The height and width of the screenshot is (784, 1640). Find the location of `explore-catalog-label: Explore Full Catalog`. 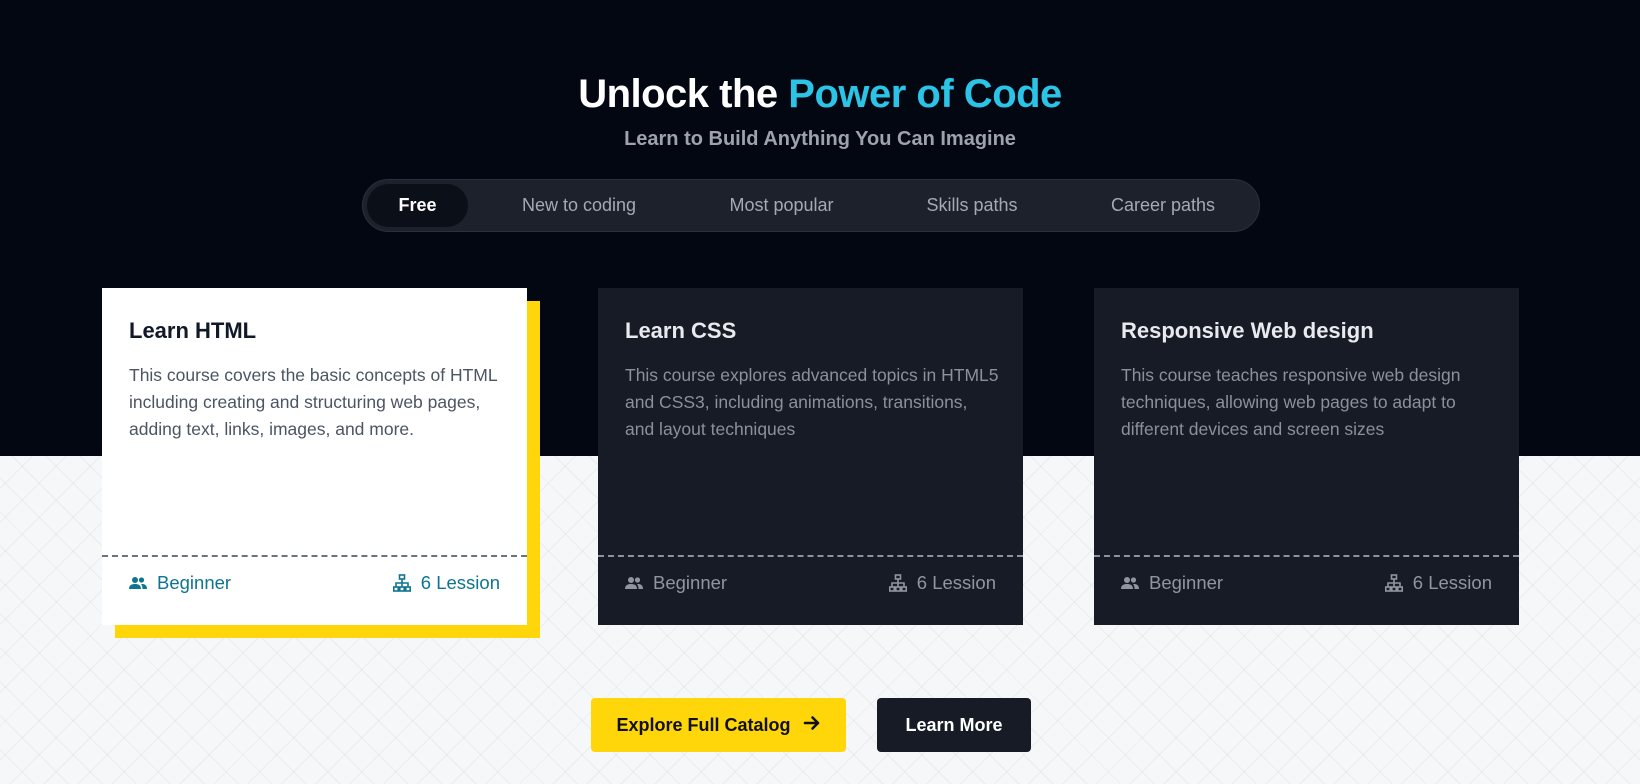

explore-catalog-label: Explore Full Catalog is located at coordinates (703, 724).